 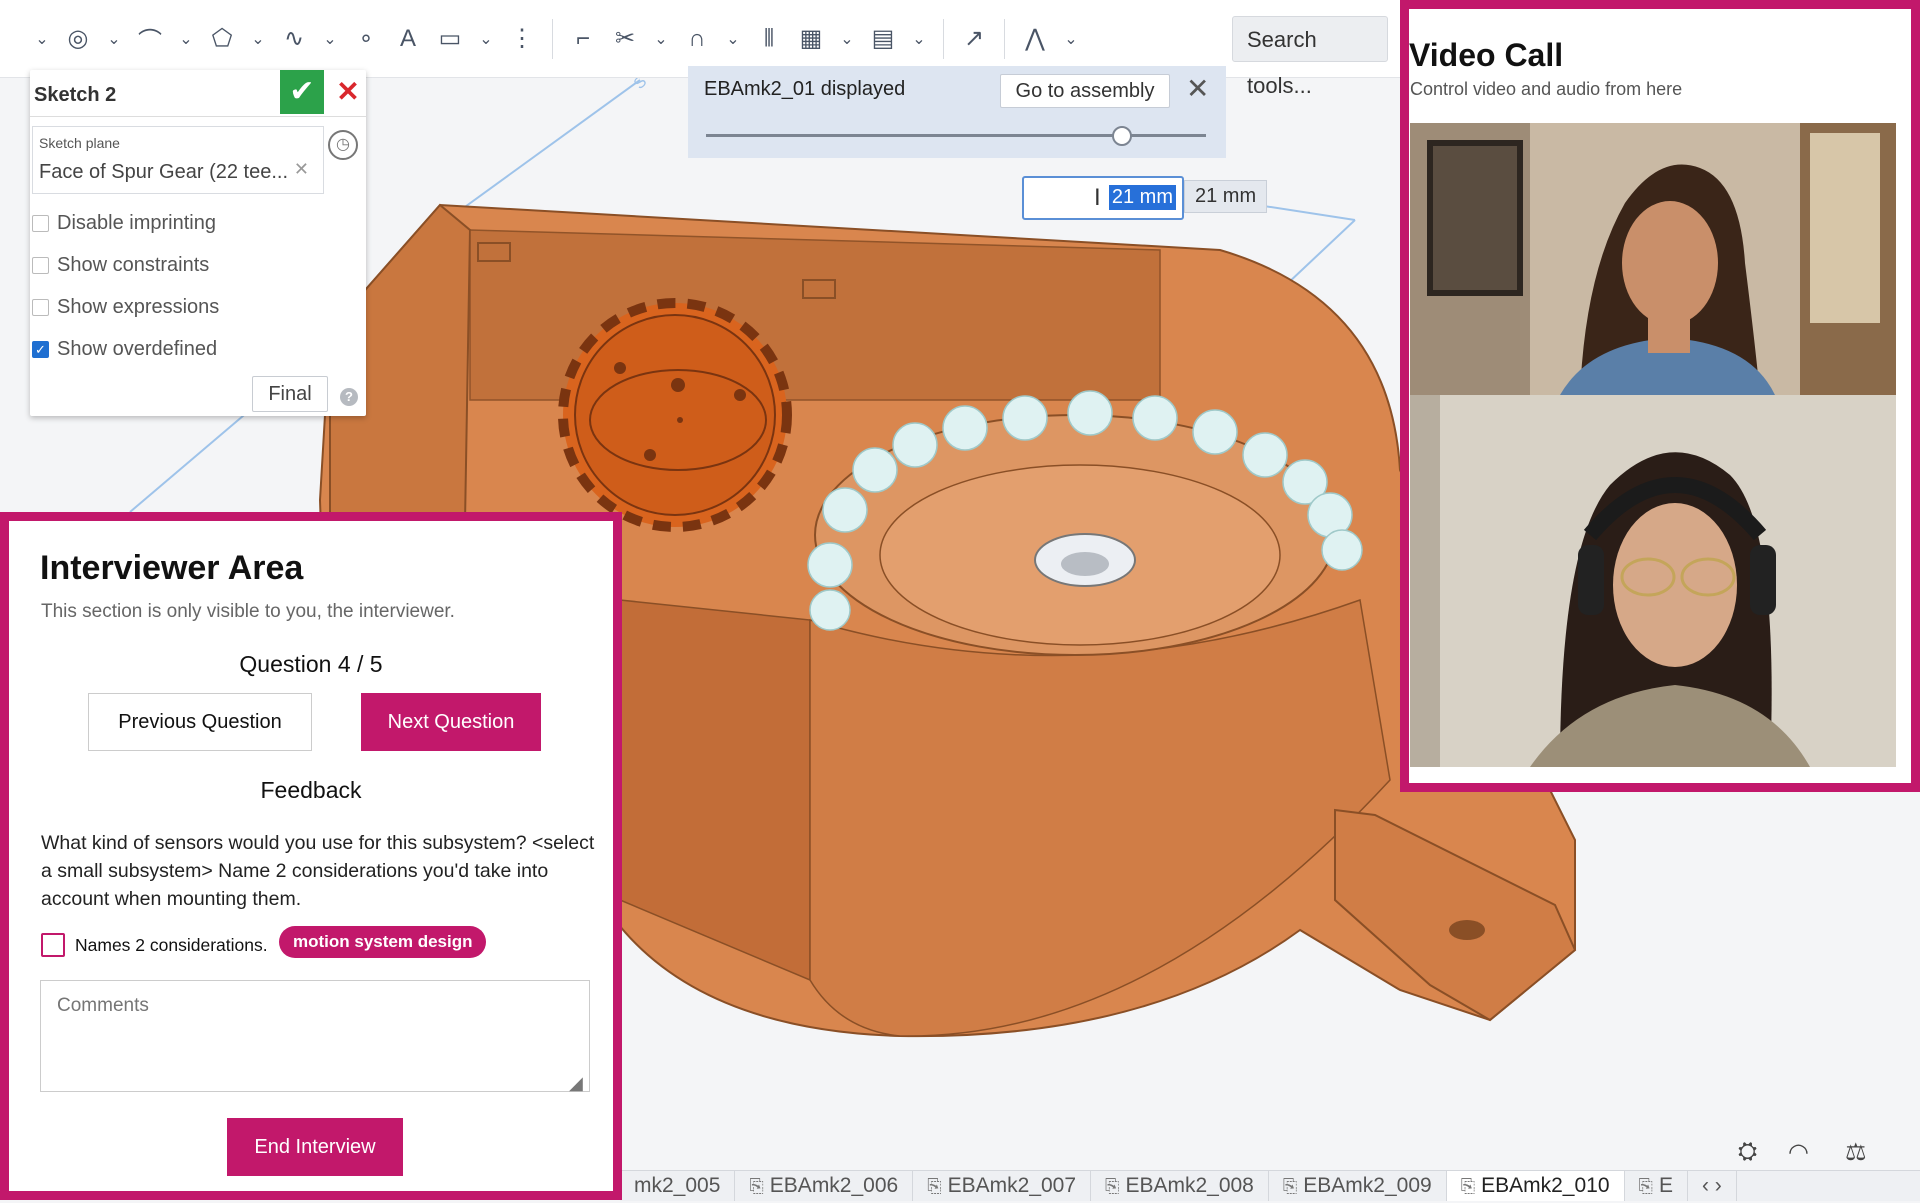 What do you see at coordinates (408, 39) in the screenshot?
I see `text-tool-icon: A` at bounding box center [408, 39].